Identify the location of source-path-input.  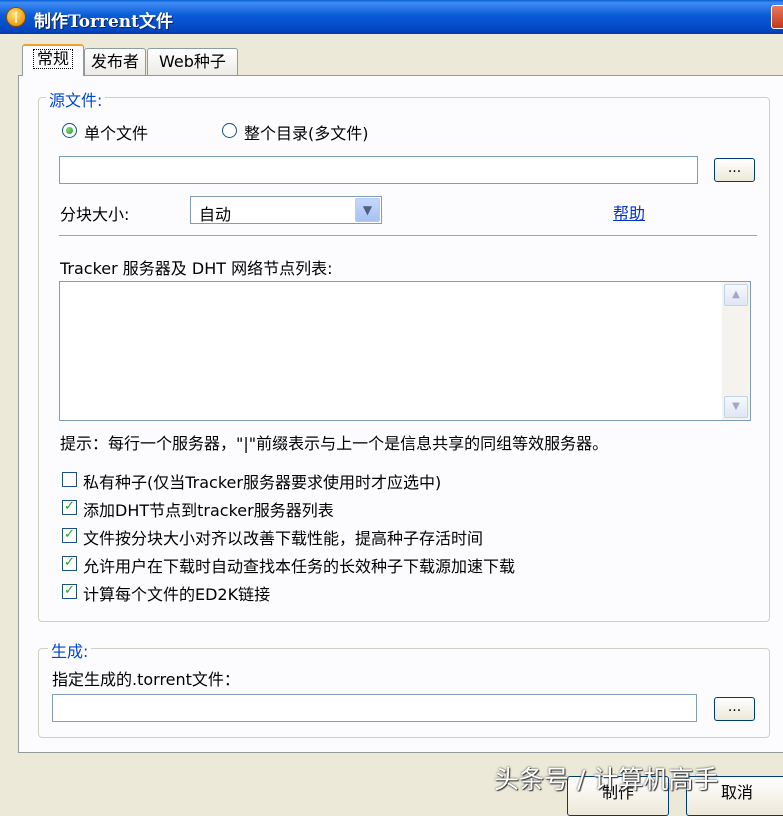
(378, 170).